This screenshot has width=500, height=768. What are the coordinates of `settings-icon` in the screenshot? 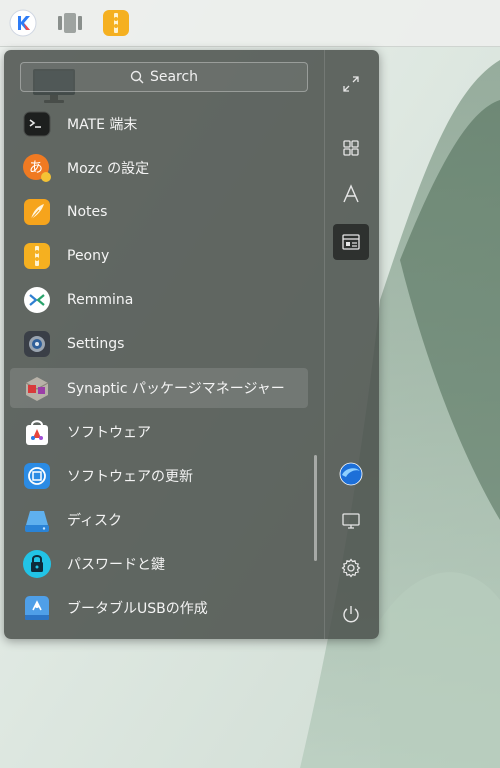 It's located at (37, 344).